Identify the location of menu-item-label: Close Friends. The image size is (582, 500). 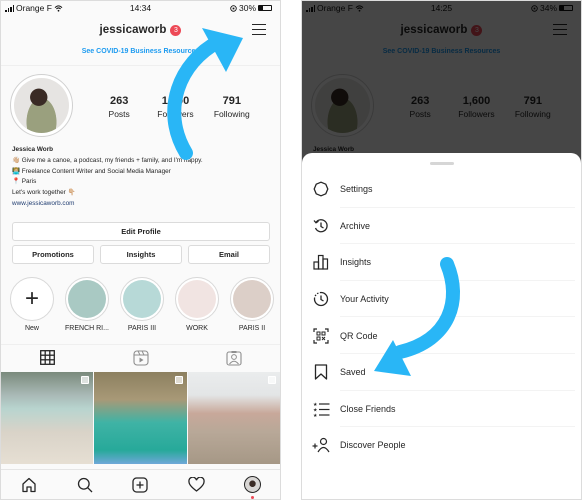
(368, 408).